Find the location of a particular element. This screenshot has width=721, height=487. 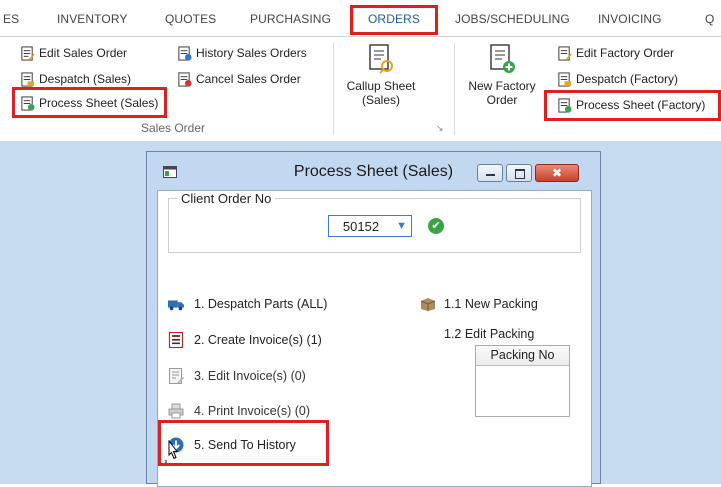

despatch-parts-label: 1. Despatch Parts (ALL) is located at coordinates (261, 304).